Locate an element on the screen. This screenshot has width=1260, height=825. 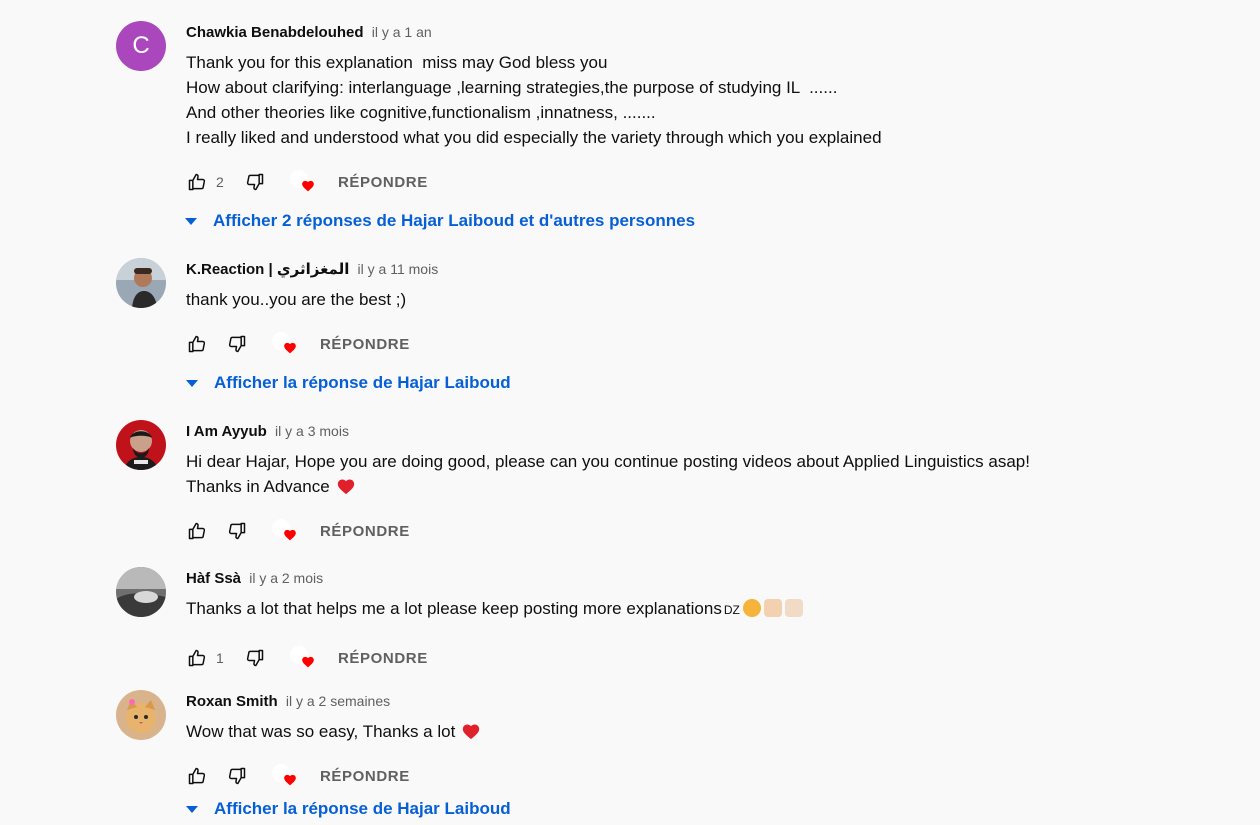
comment-date: il y a 11 mois is located at coordinates (398, 269).